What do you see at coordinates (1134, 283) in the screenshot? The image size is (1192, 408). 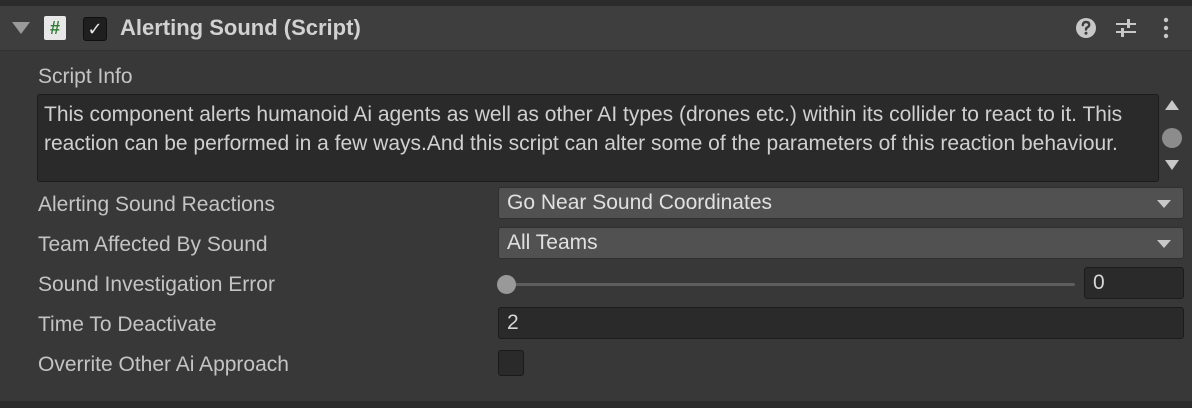 I see `sound-investigation-error-field: 0` at bounding box center [1134, 283].